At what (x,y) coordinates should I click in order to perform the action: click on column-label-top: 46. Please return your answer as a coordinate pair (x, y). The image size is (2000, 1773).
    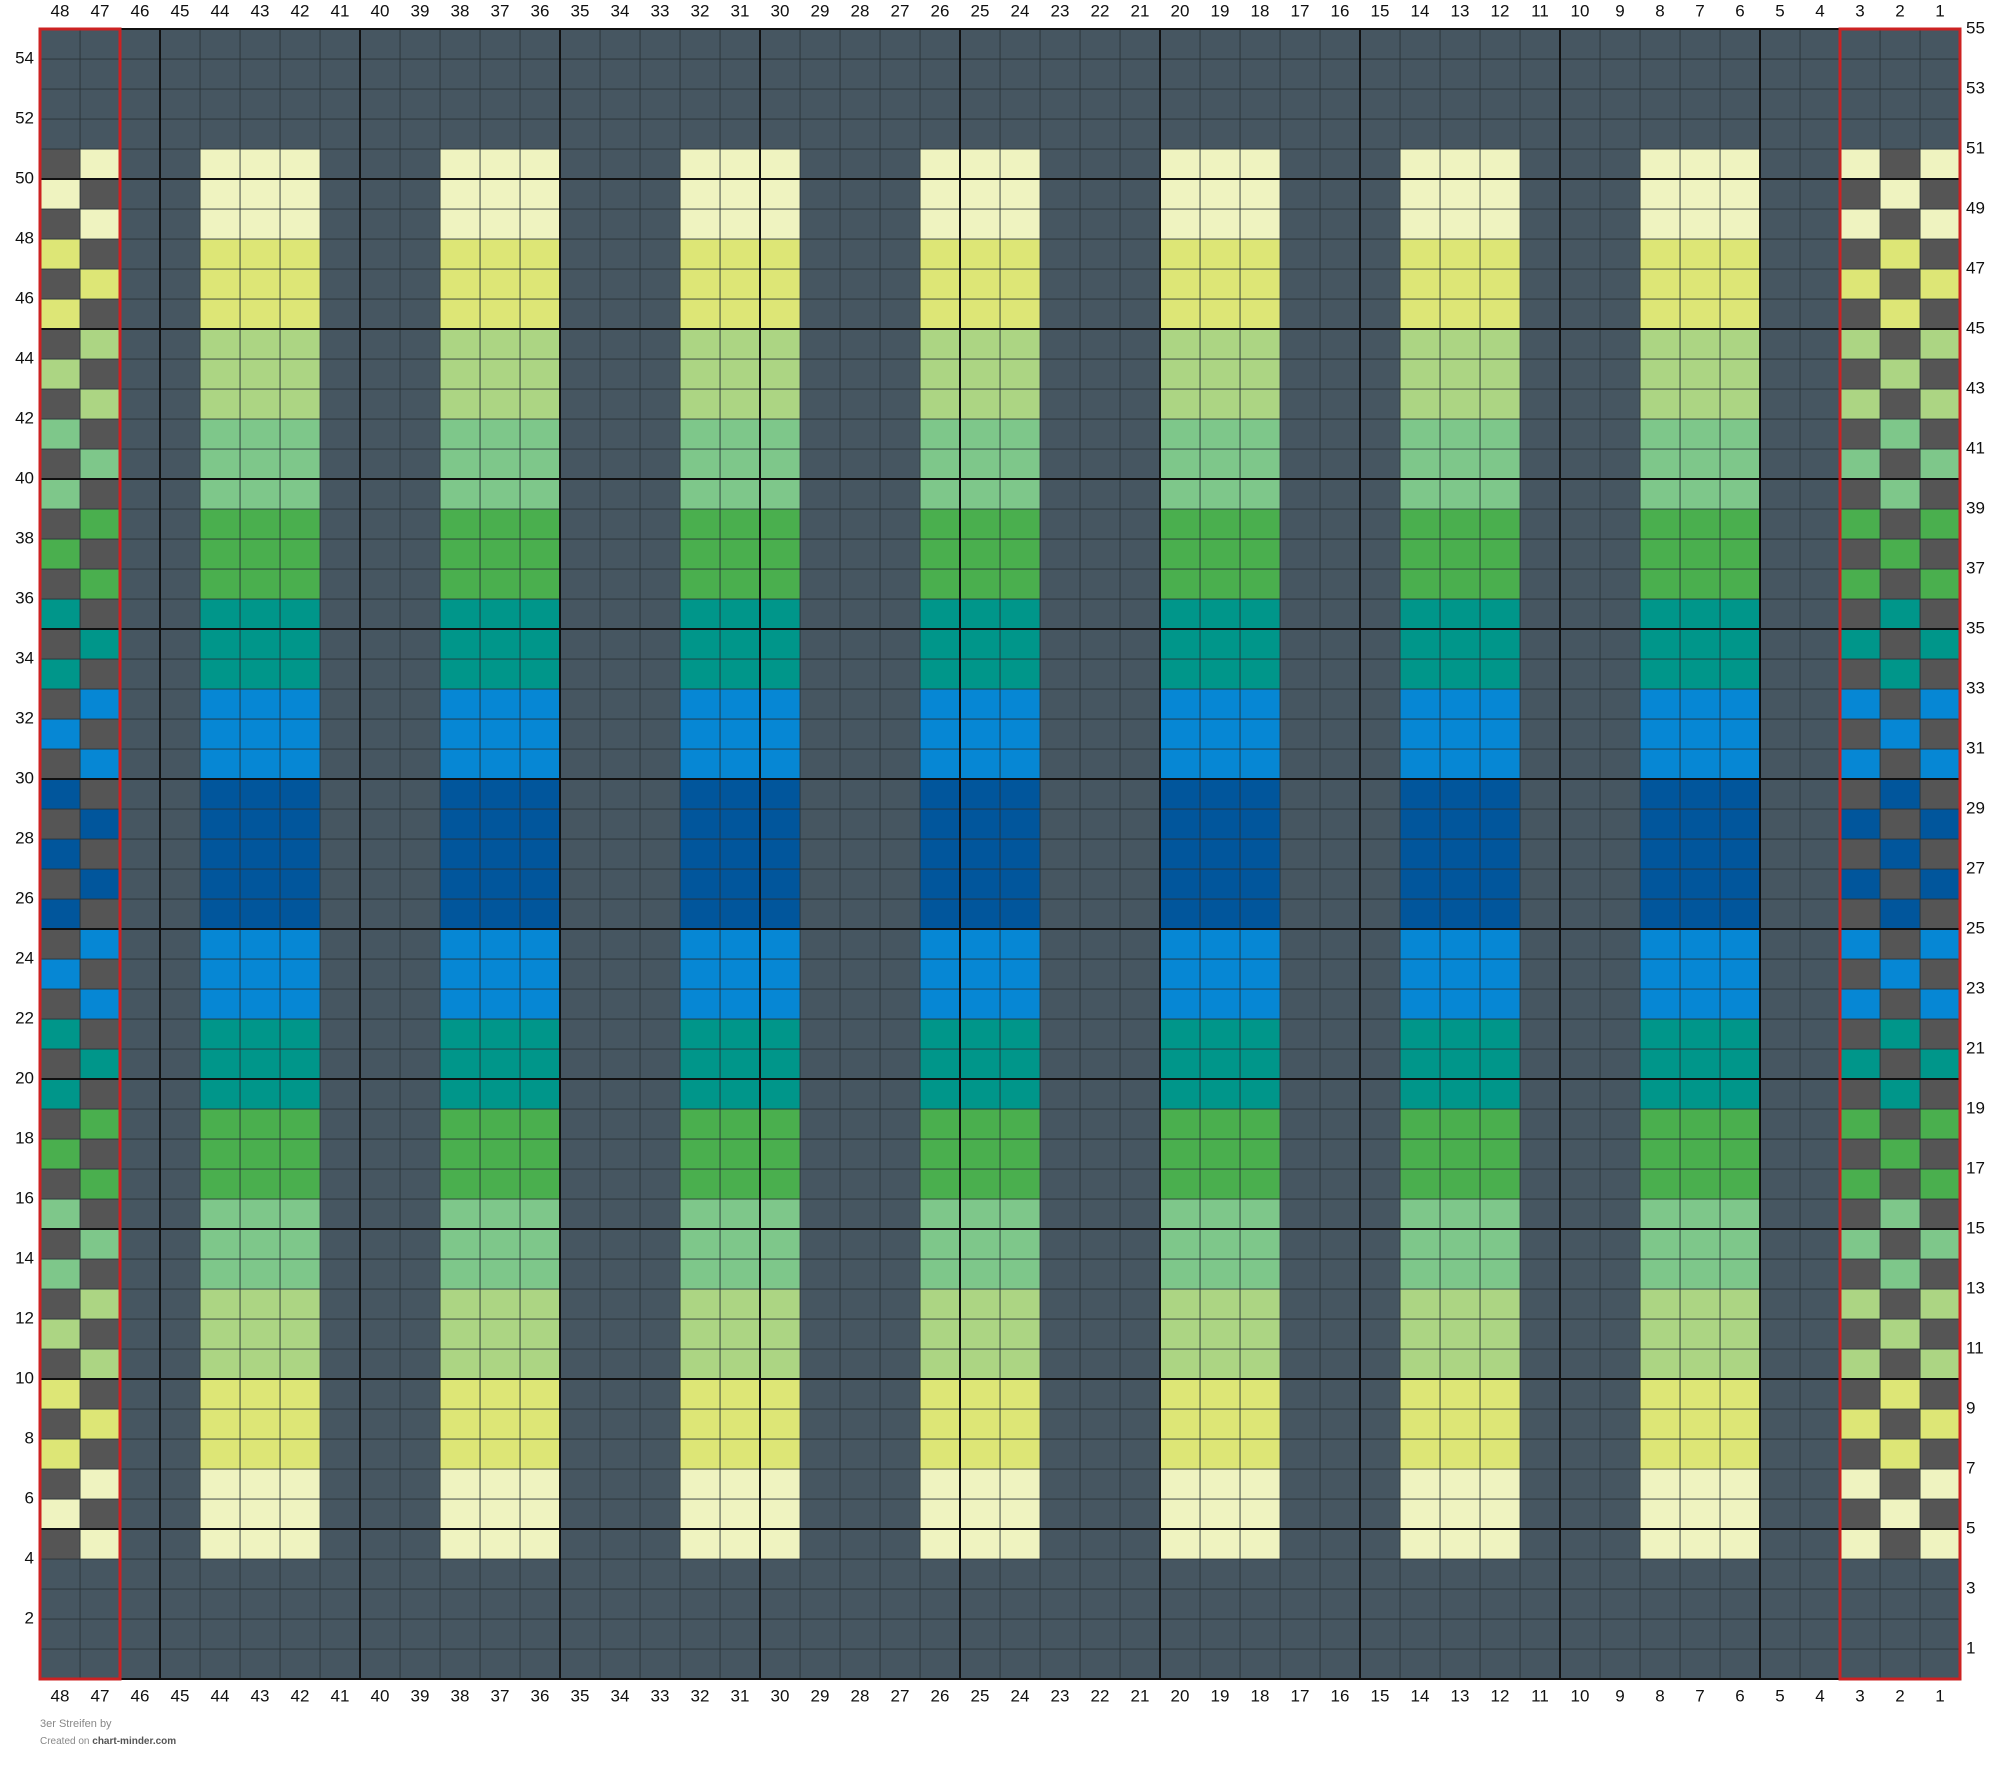
    Looking at the image, I should click on (140, 10).